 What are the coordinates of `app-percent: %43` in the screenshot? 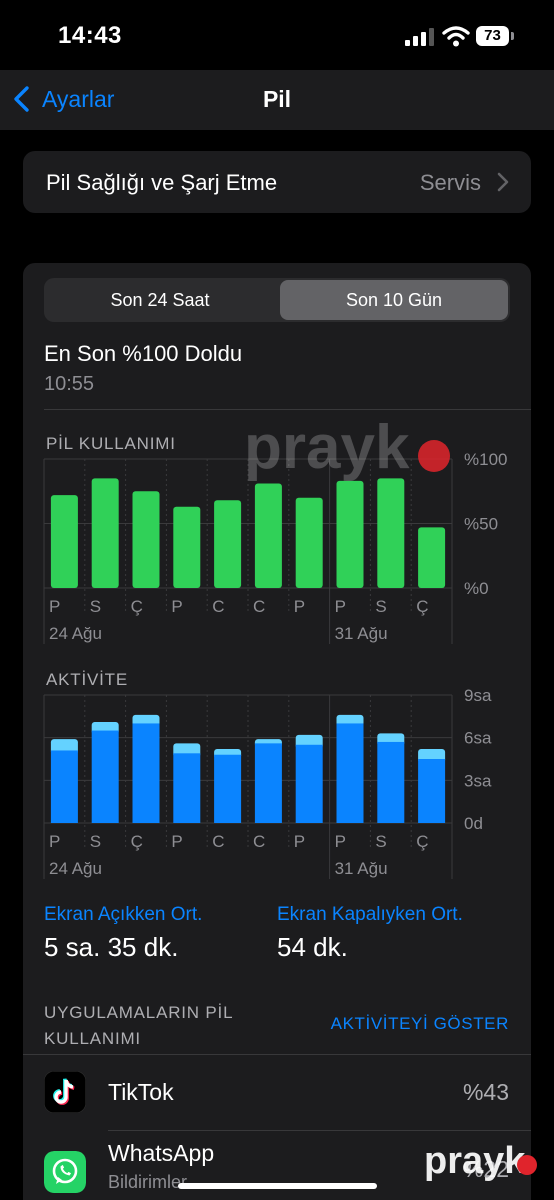 It's located at (485, 1092).